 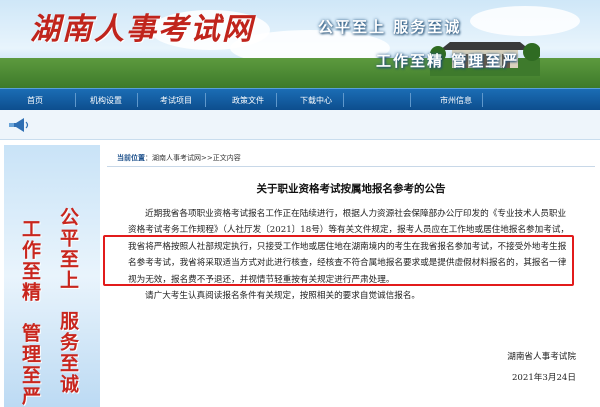 I want to click on breadcrumb: 当前位置：湖南人事考试网>>正文内容, so click(x=179, y=158).